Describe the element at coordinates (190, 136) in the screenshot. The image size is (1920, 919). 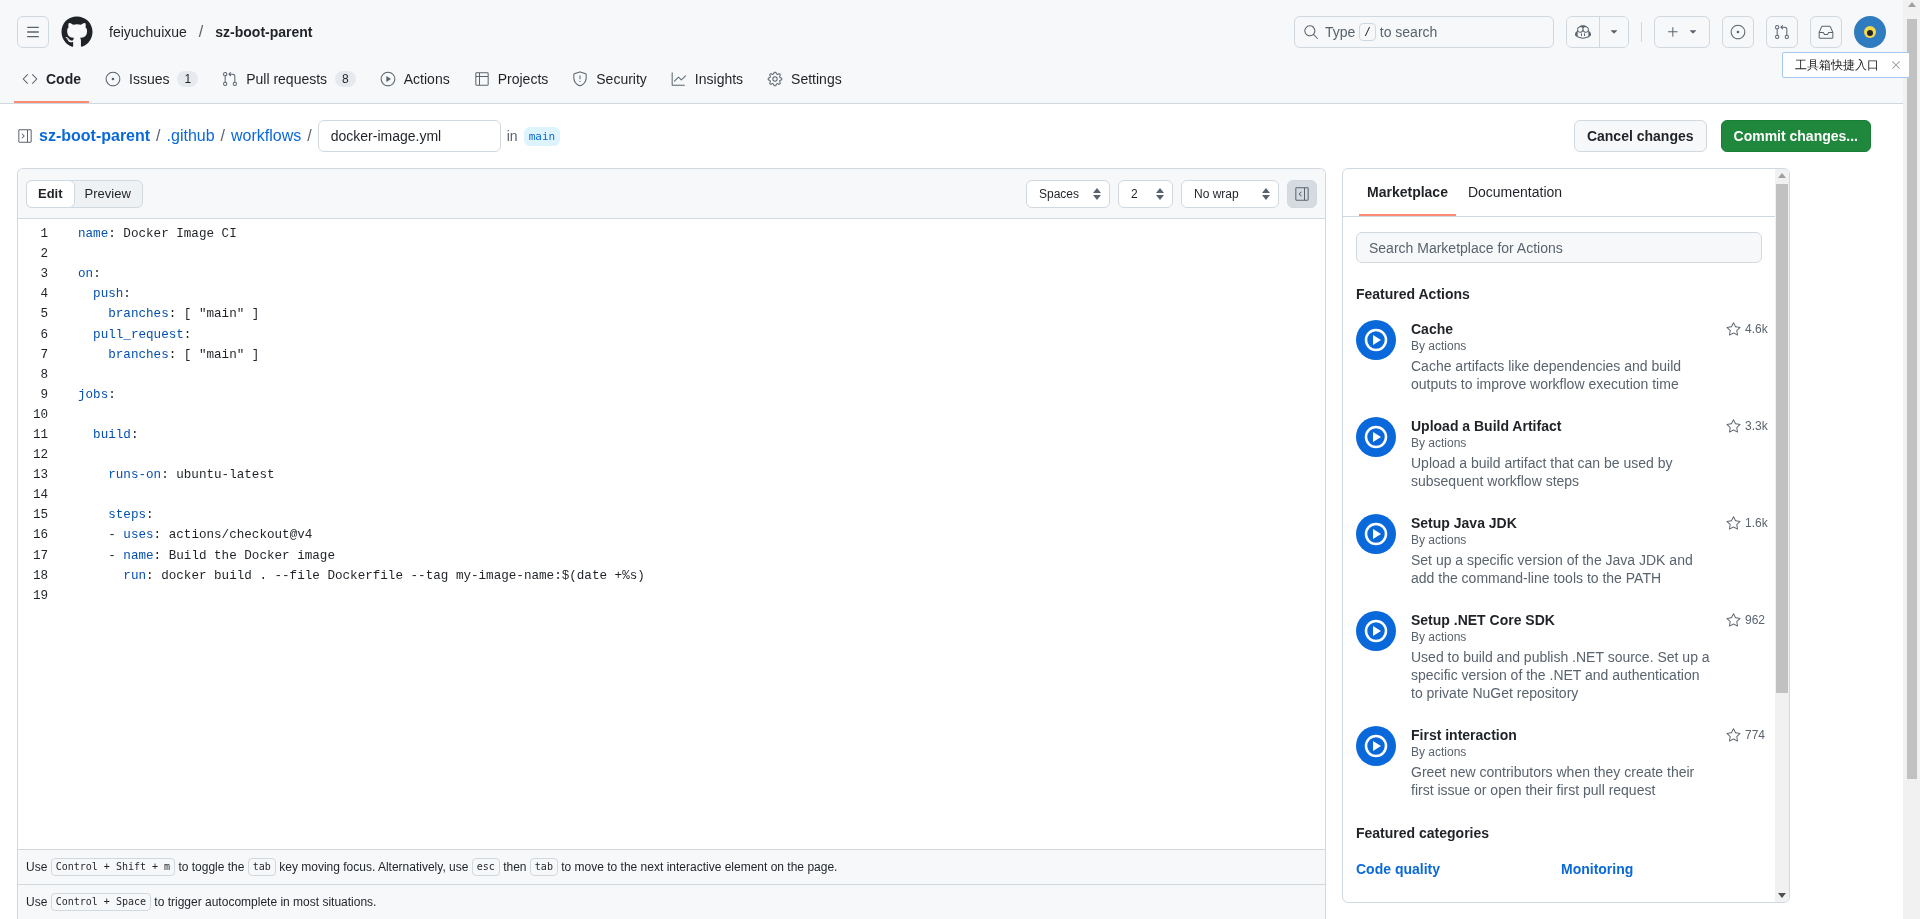
I see `breadcrumb-link: .github` at that location.